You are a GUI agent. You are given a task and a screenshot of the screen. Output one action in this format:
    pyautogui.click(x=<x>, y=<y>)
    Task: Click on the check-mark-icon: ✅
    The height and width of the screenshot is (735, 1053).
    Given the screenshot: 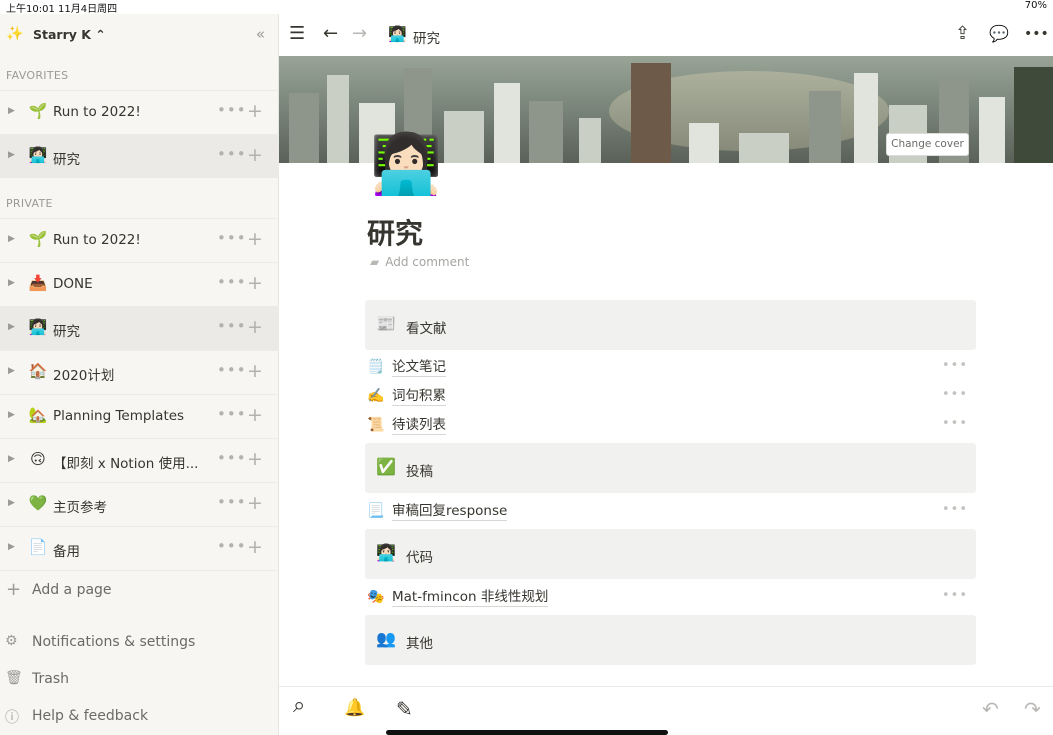 What is the action you would take?
    pyautogui.click(x=386, y=466)
    